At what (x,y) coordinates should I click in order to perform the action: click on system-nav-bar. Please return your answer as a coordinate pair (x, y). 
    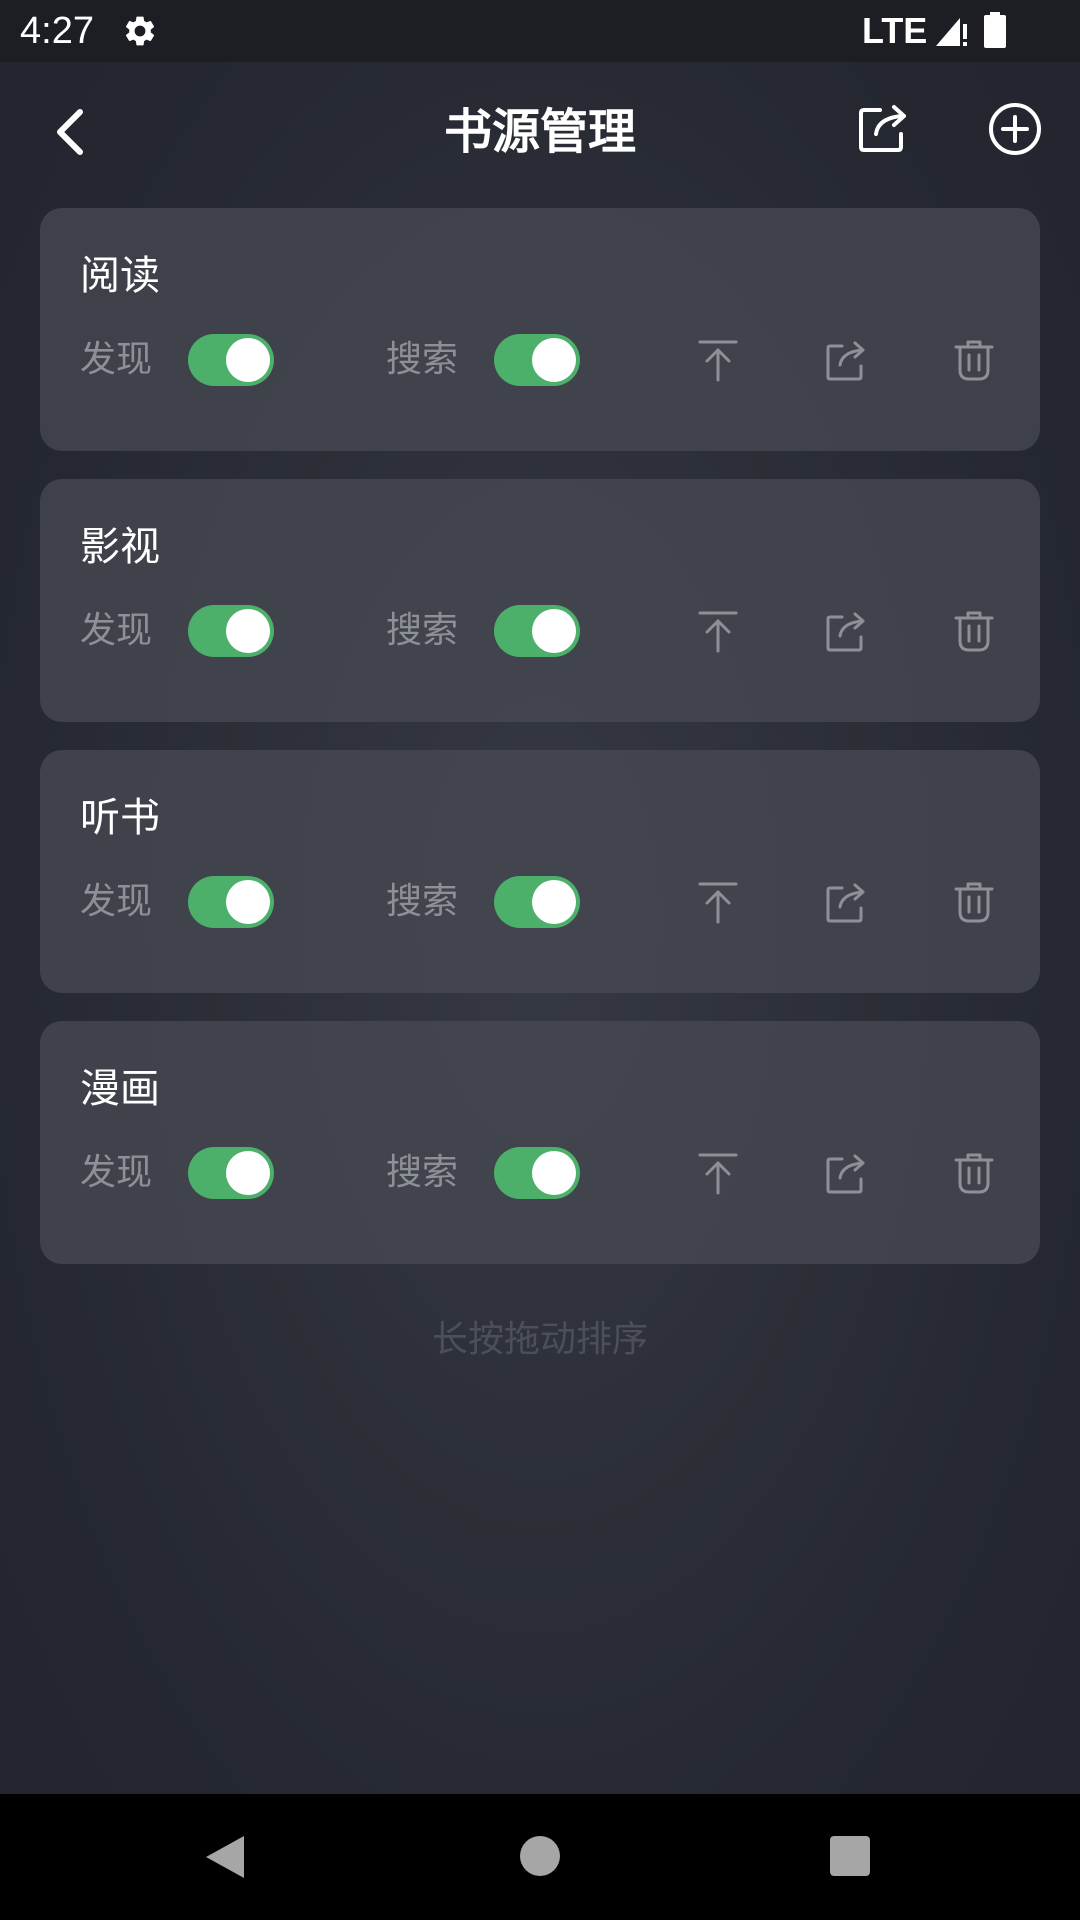
    Looking at the image, I should click on (540, 1857).